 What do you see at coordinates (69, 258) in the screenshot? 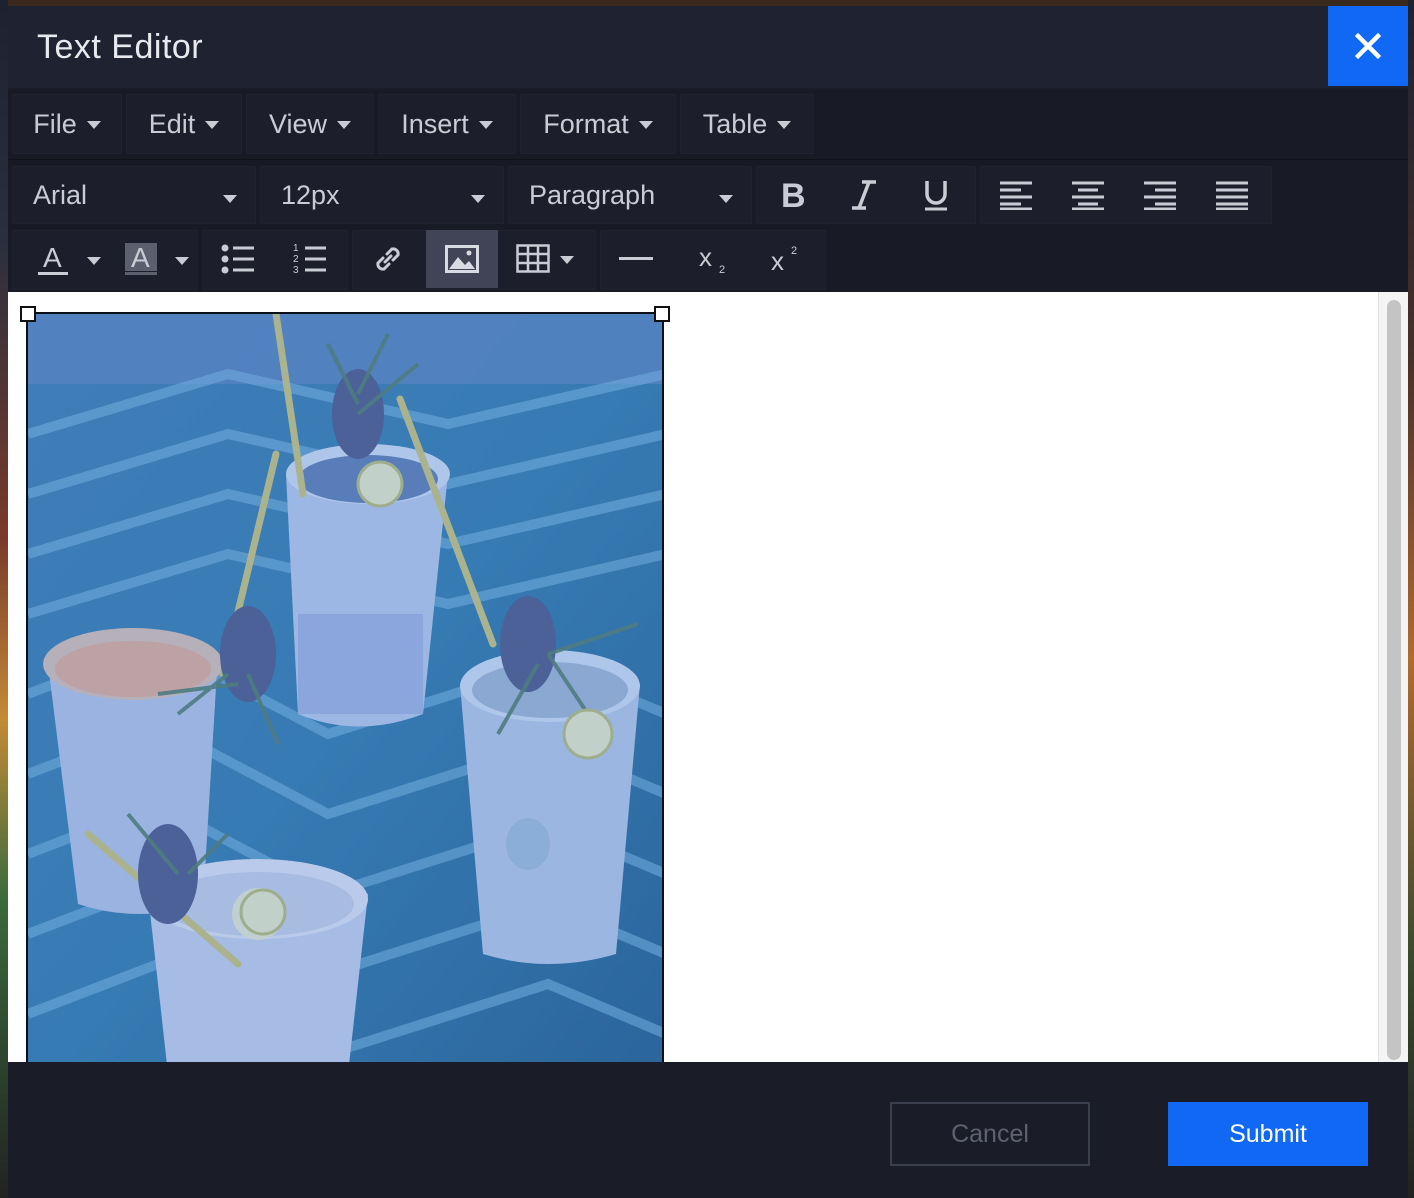
I see `text-color-icon: A` at bounding box center [69, 258].